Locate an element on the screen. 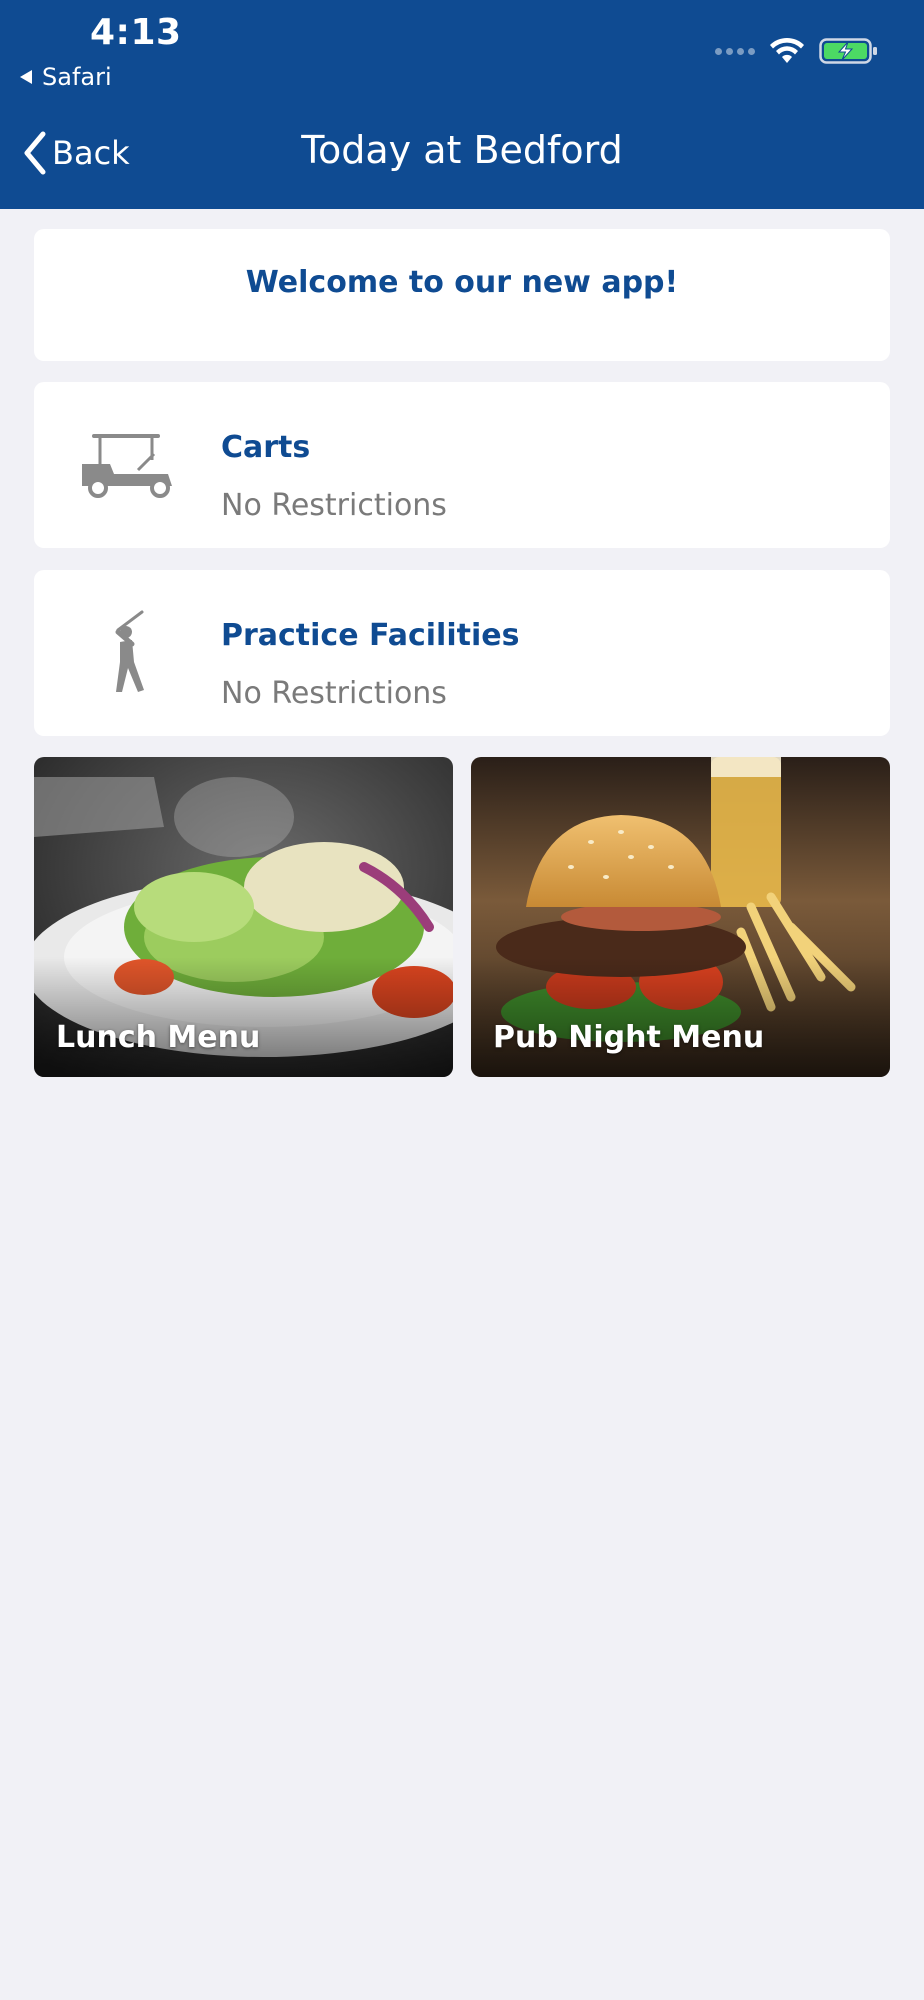 The image size is (924, 2000). pub-night-menu-label: Pub Night Menu is located at coordinates (629, 1037).